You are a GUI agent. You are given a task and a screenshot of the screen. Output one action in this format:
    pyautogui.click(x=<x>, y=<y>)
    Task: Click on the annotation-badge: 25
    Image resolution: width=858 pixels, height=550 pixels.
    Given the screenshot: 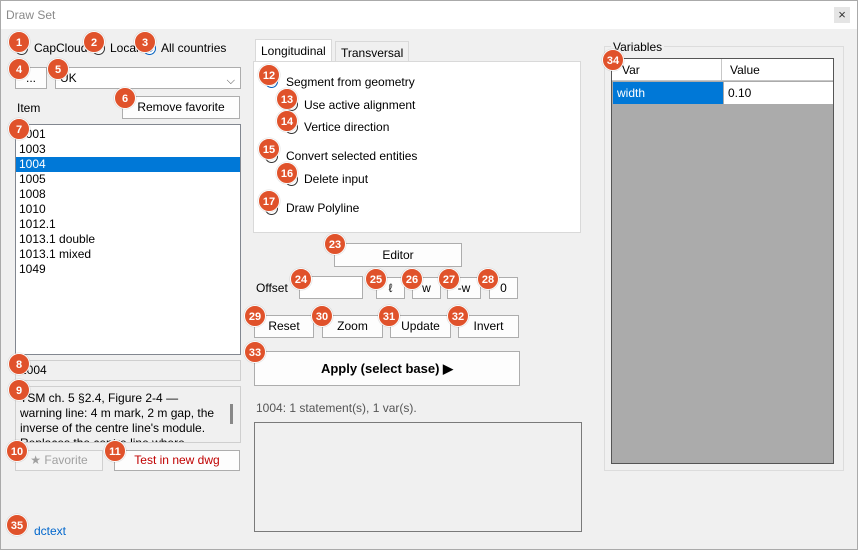 What is the action you would take?
    pyautogui.click(x=376, y=279)
    